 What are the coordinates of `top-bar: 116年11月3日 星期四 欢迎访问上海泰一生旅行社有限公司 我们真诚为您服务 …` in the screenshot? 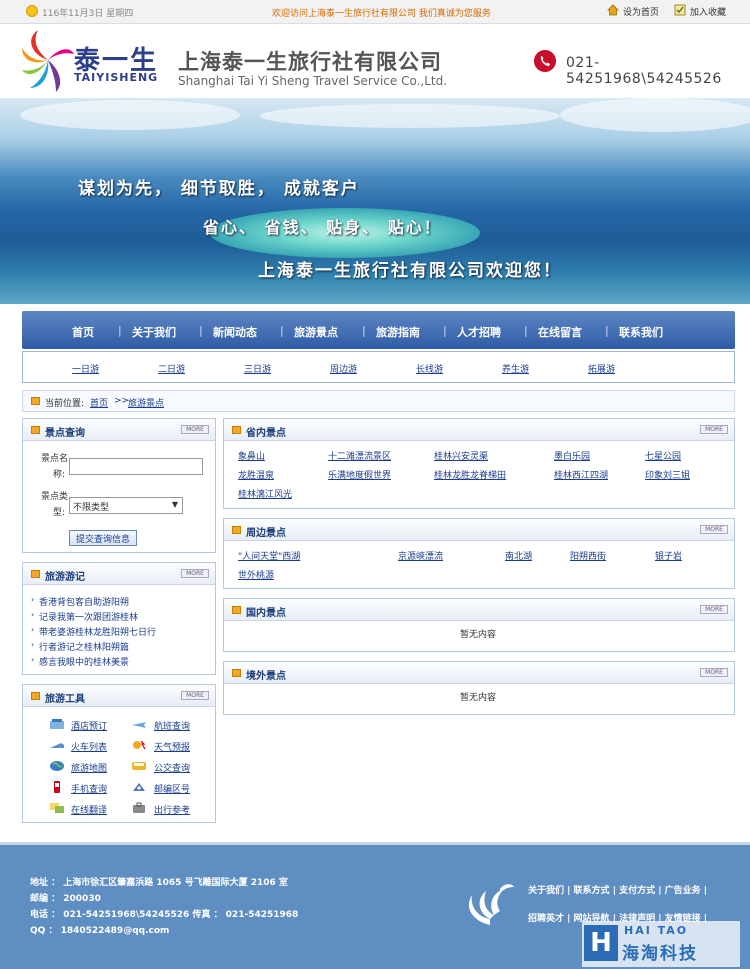 It's located at (375, 12).